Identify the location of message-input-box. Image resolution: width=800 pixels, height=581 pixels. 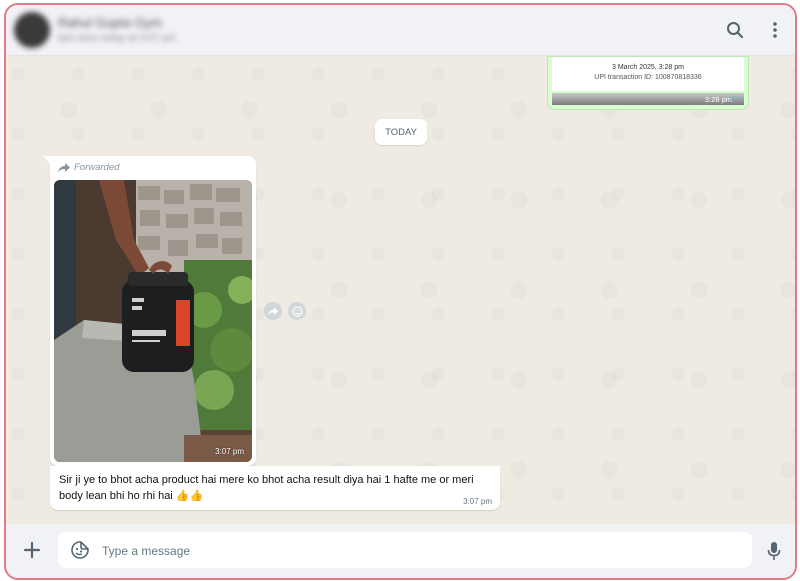
(405, 551).